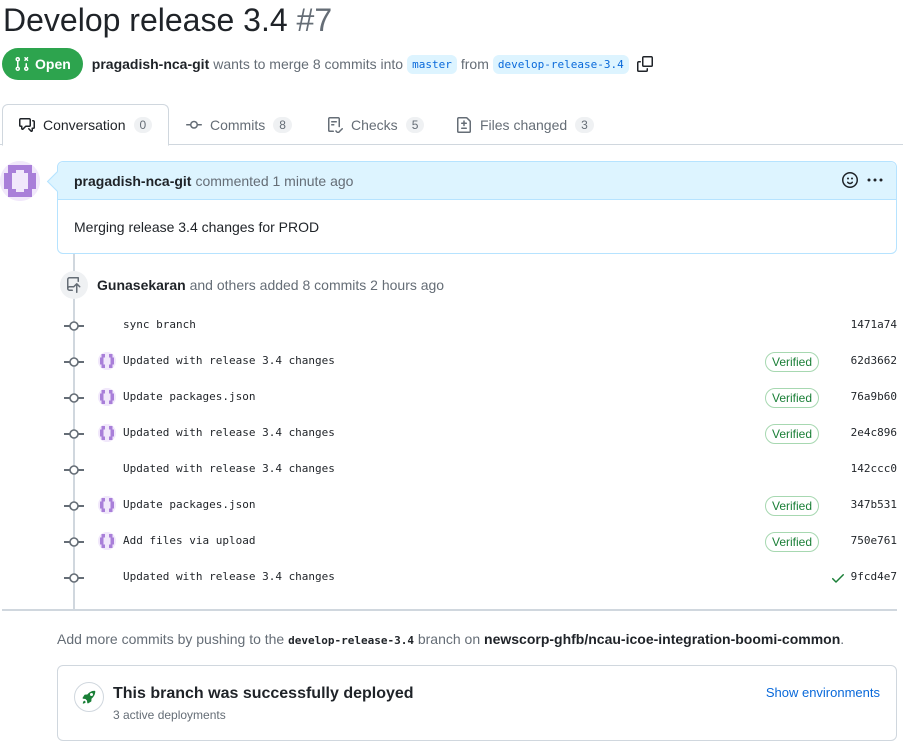 This screenshot has height=746, width=903. I want to click on state-label: Open, so click(53, 64).